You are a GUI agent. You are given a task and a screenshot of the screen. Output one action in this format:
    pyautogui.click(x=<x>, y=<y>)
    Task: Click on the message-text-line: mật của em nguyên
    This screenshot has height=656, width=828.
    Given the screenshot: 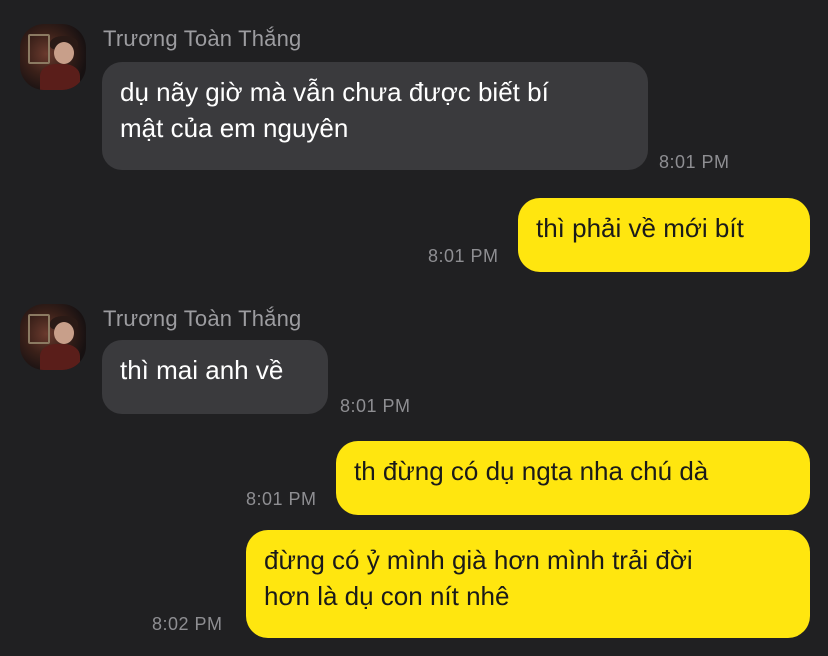 What is the action you would take?
    pyautogui.click(x=234, y=128)
    